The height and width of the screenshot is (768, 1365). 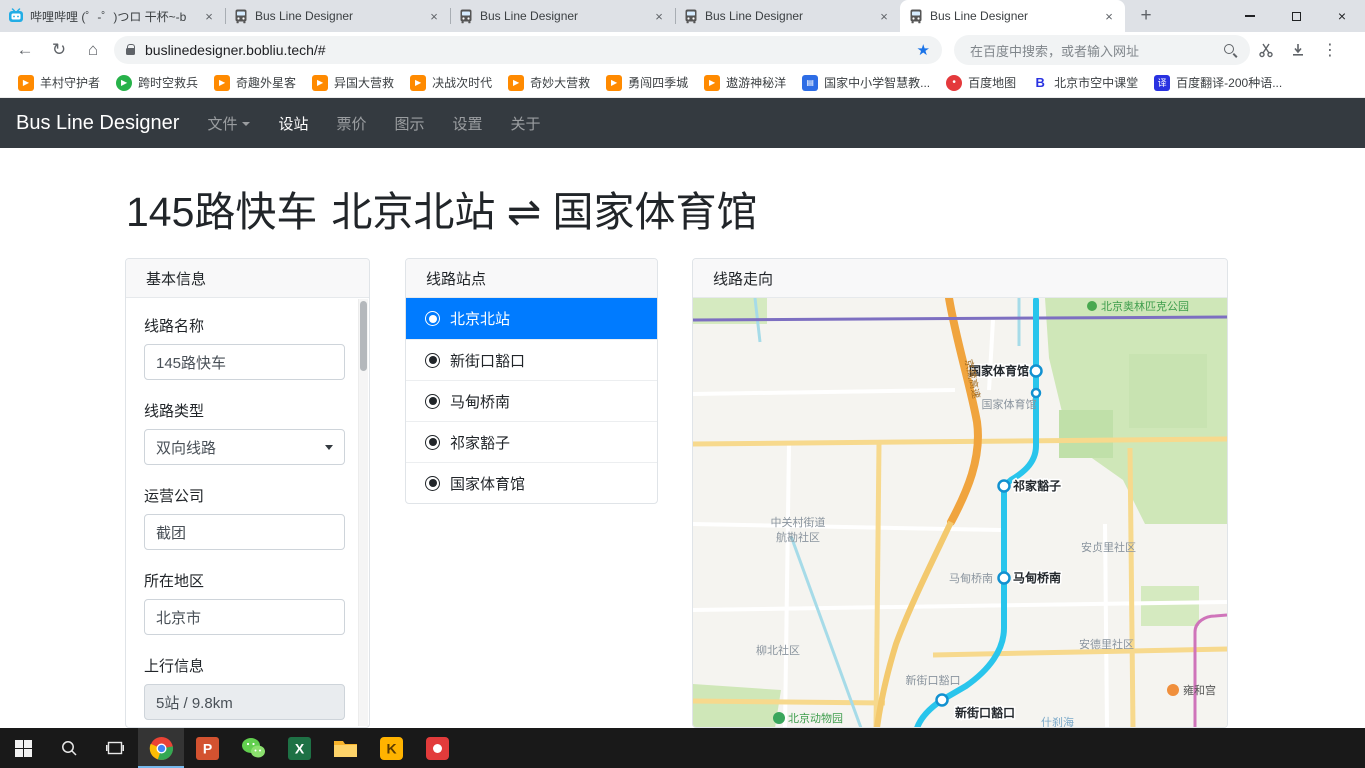 I want to click on station-name: 新街口豁口, so click(x=488, y=361).